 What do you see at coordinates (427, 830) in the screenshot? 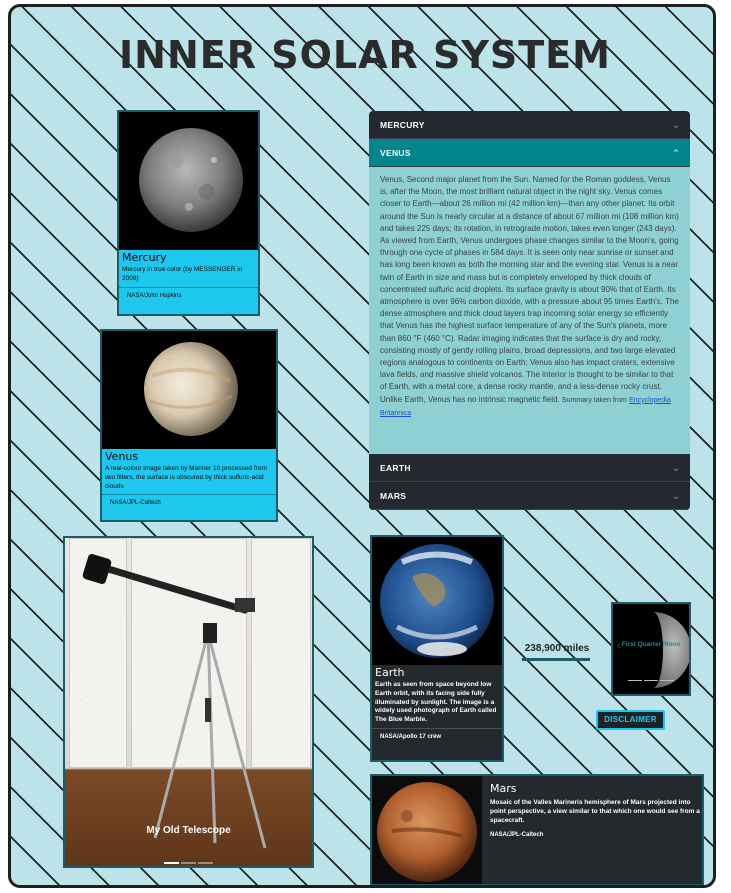
I see `mars-image` at bounding box center [427, 830].